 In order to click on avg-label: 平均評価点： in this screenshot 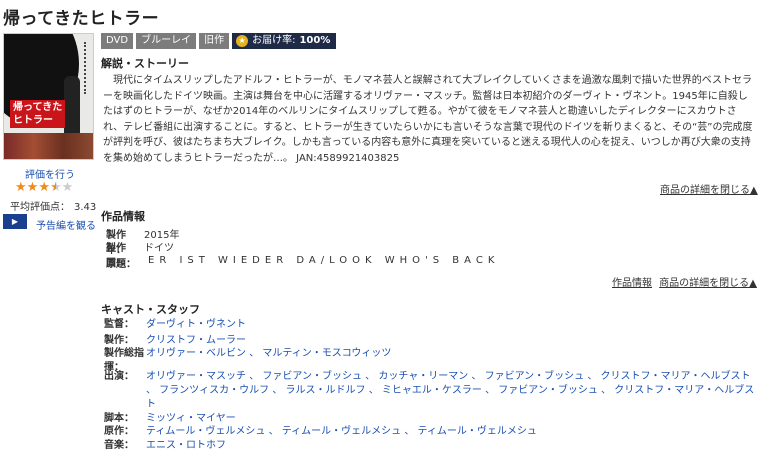, I will do `click(40, 207)`.